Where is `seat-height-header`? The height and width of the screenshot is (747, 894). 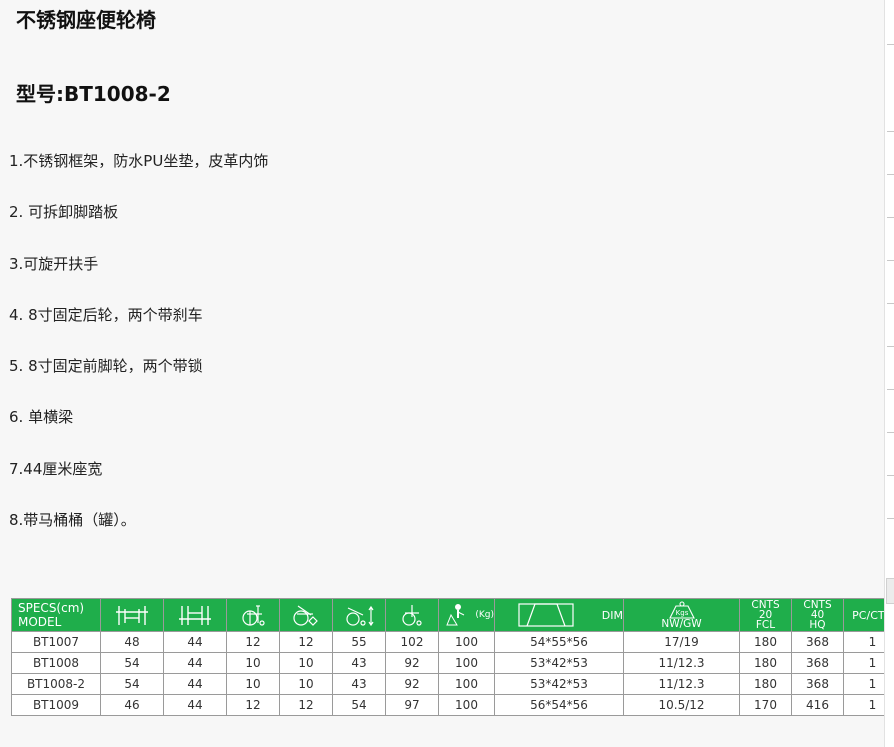
seat-height-header is located at coordinates (359, 615).